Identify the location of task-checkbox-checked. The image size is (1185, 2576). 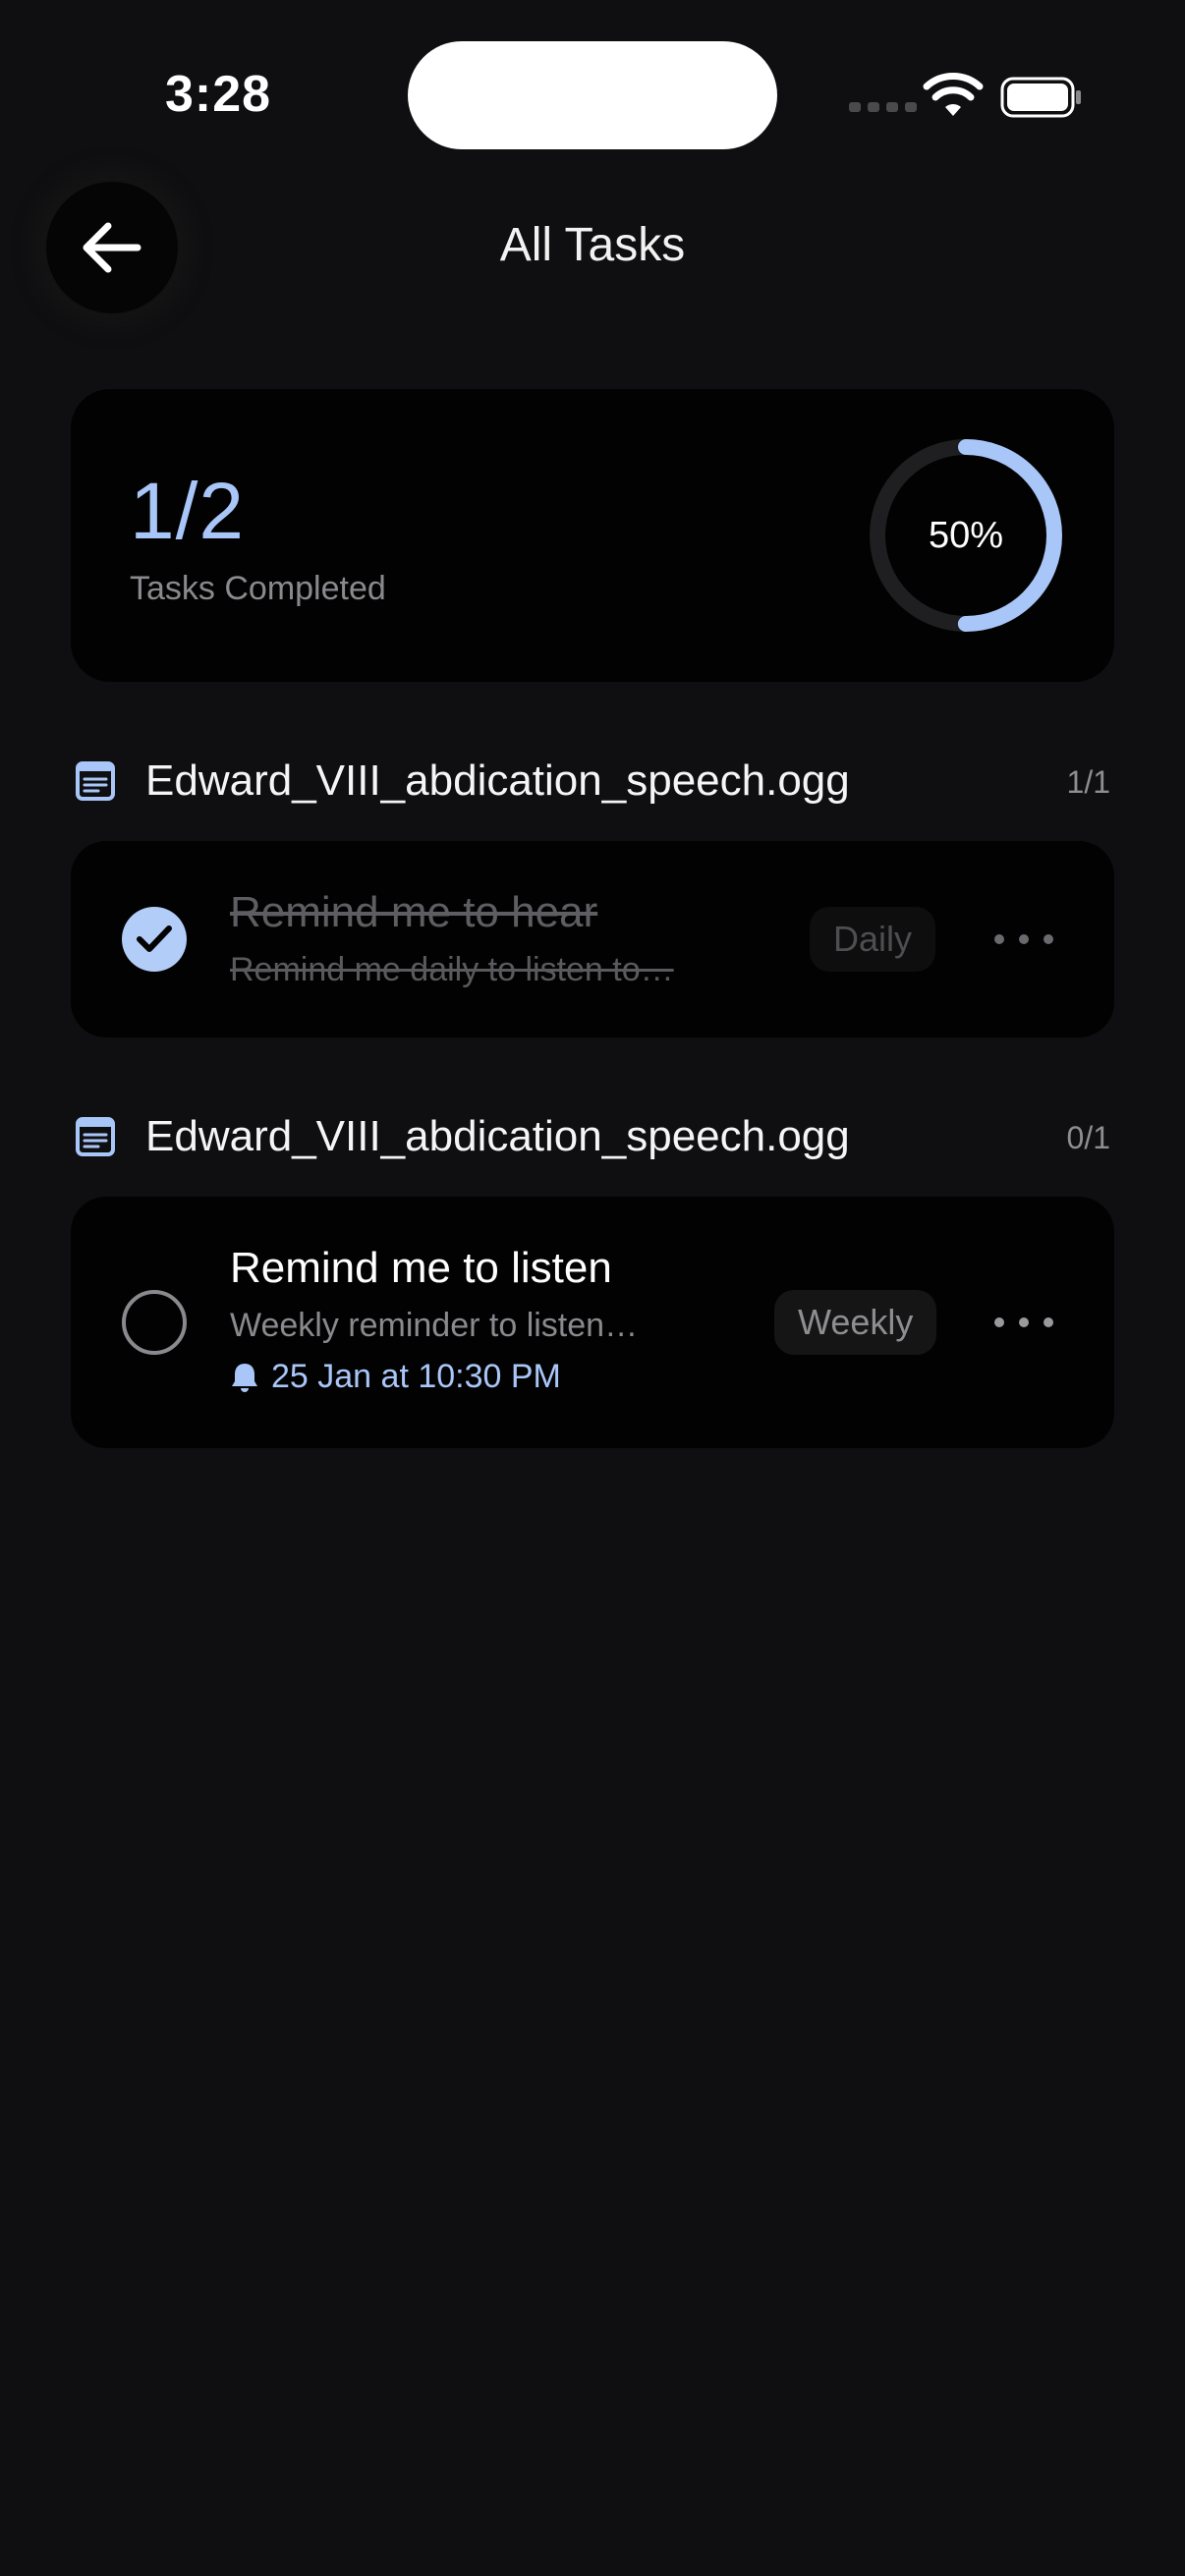
(154, 939).